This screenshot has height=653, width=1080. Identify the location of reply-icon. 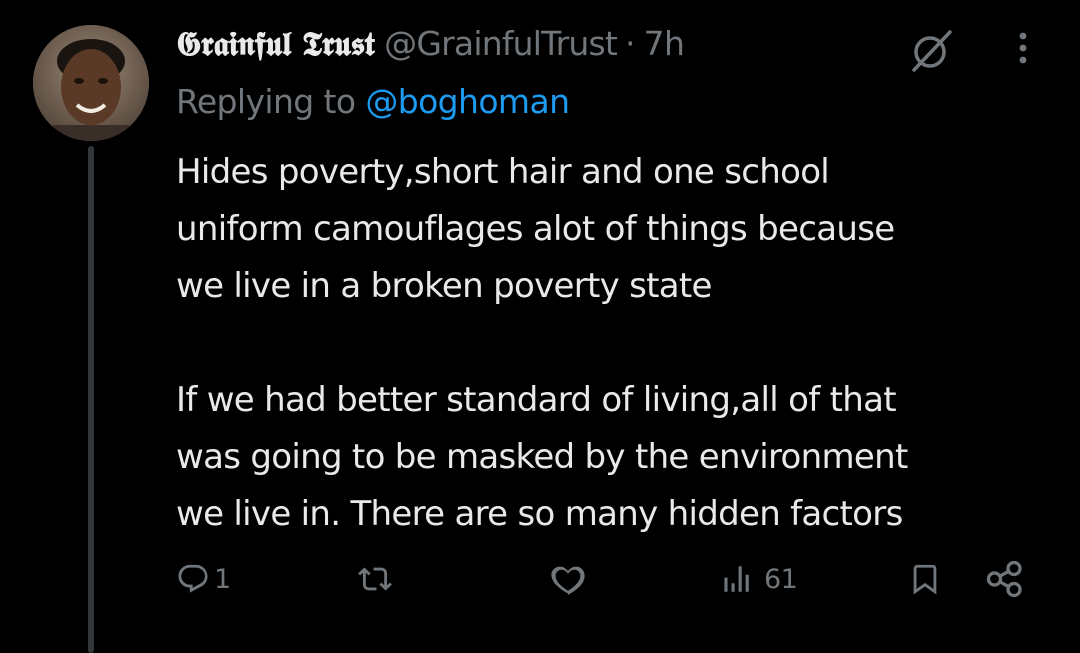
(193, 578).